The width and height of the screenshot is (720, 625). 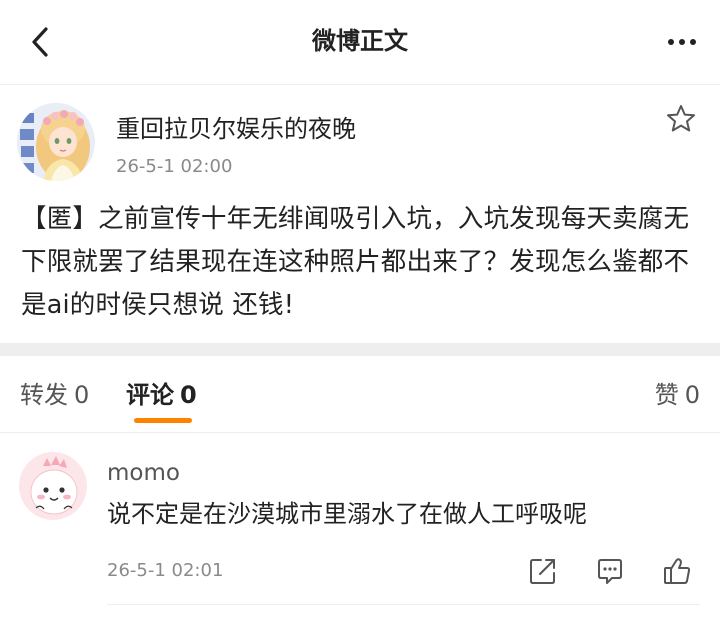 What do you see at coordinates (56, 142) in the screenshot?
I see `post-author-avatar` at bounding box center [56, 142].